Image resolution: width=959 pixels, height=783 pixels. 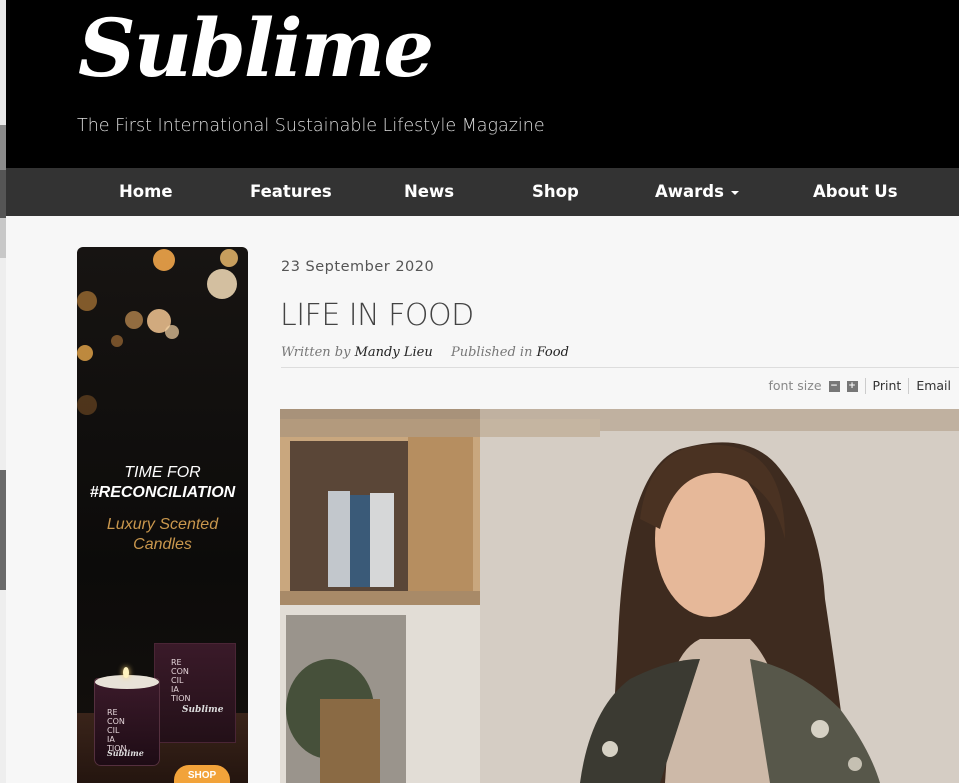 What do you see at coordinates (195, 693) in the screenshot?
I see `candle-box: RE CON CIL IA TION Sublime` at bounding box center [195, 693].